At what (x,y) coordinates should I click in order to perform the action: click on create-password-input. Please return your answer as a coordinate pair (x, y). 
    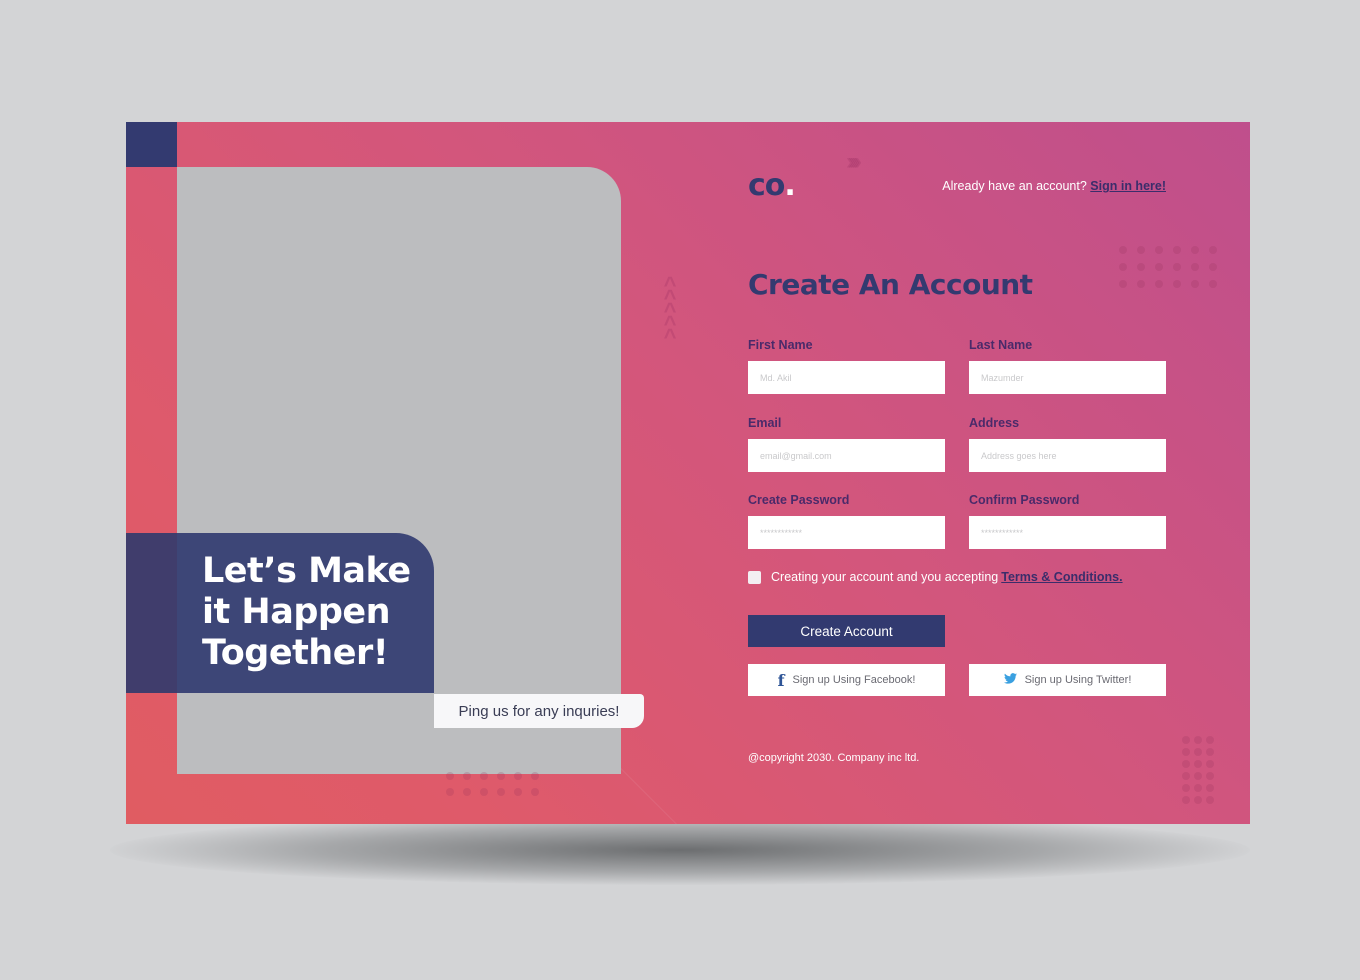
    Looking at the image, I should click on (846, 532).